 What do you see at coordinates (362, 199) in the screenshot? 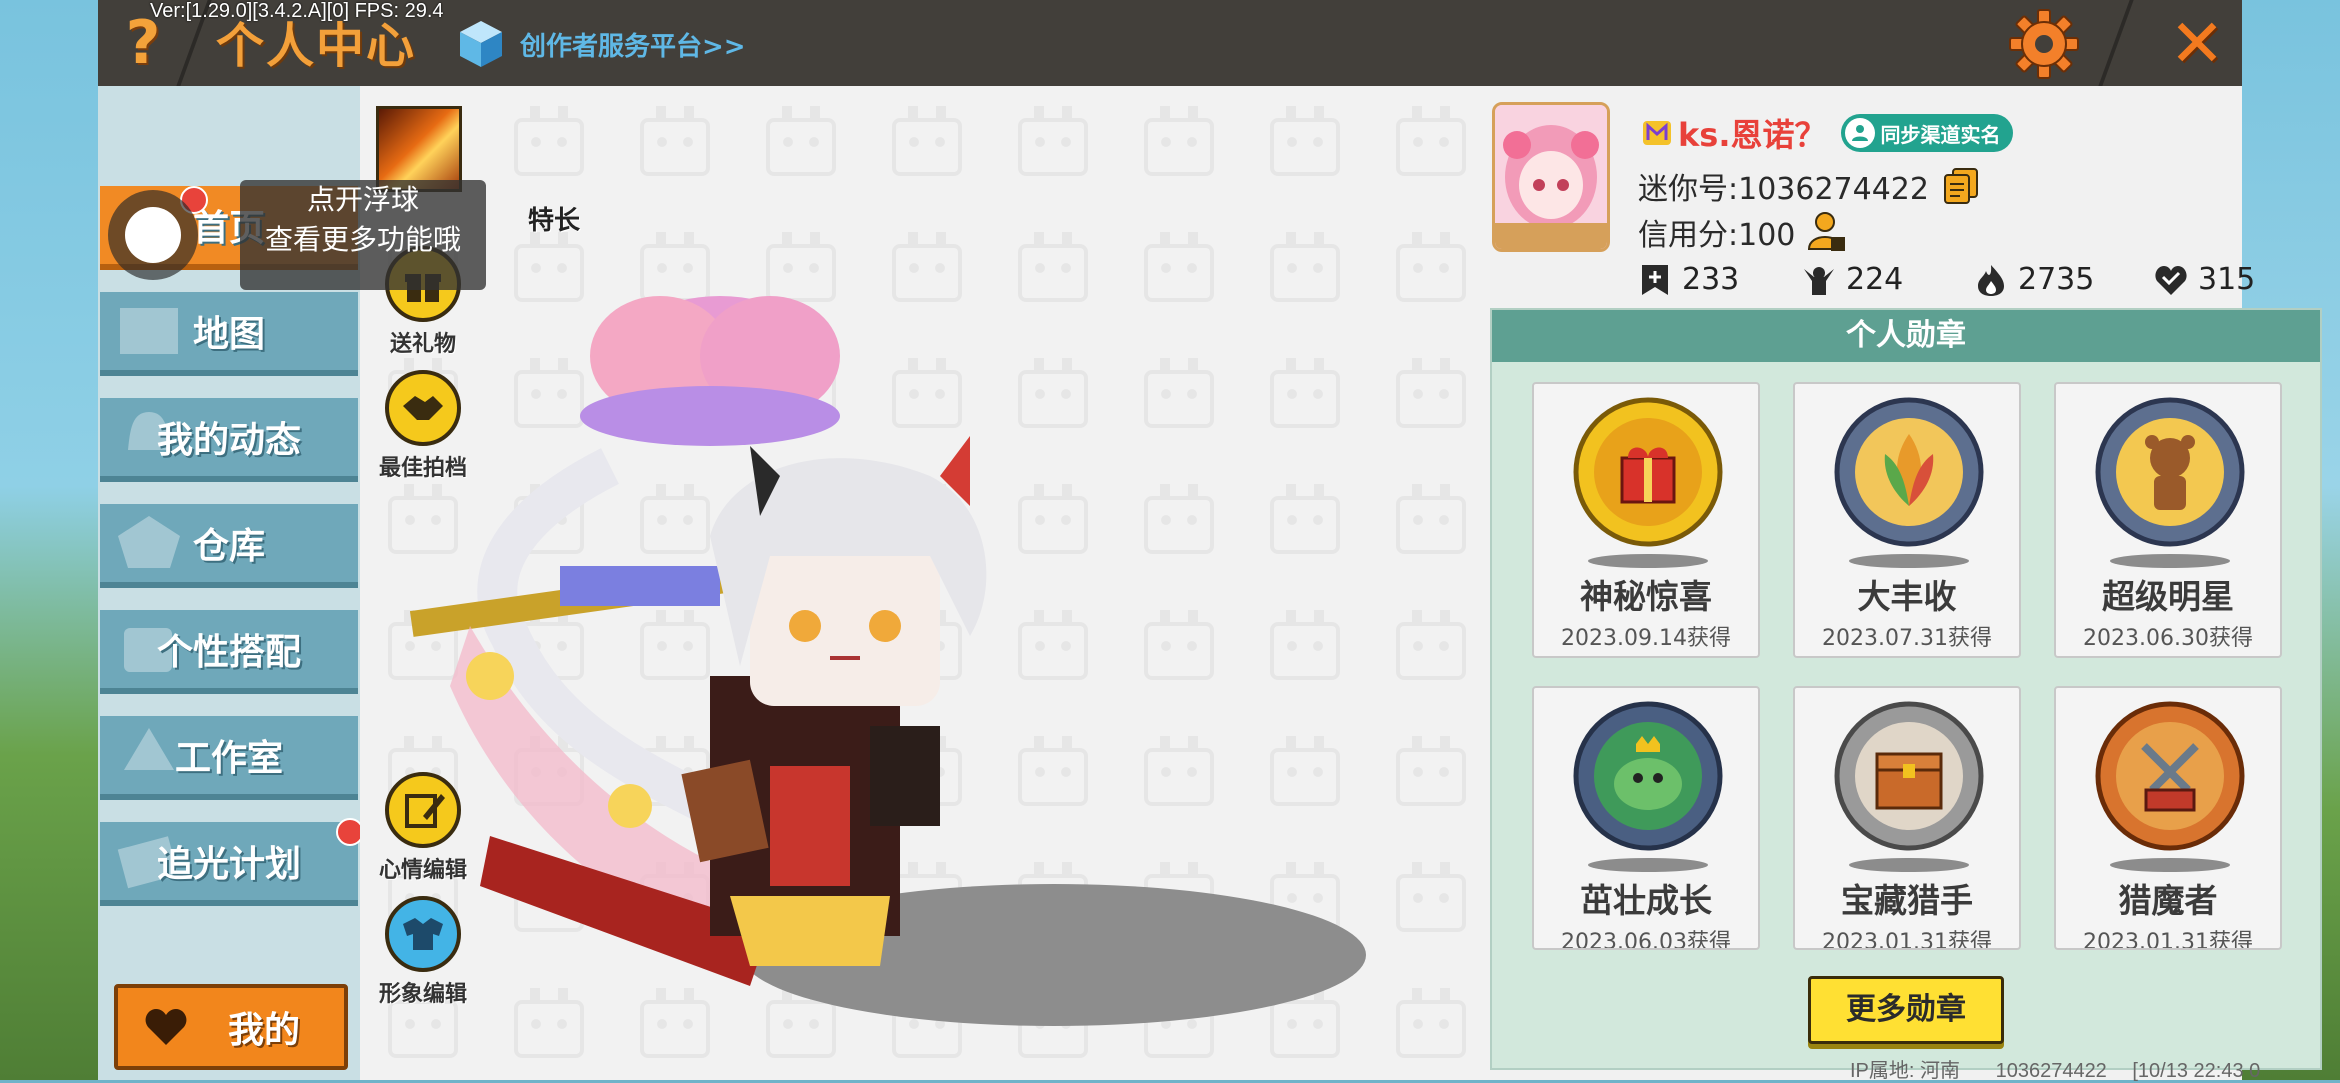
I see `tooltip-line: 点开浮球` at bounding box center [362, 199].